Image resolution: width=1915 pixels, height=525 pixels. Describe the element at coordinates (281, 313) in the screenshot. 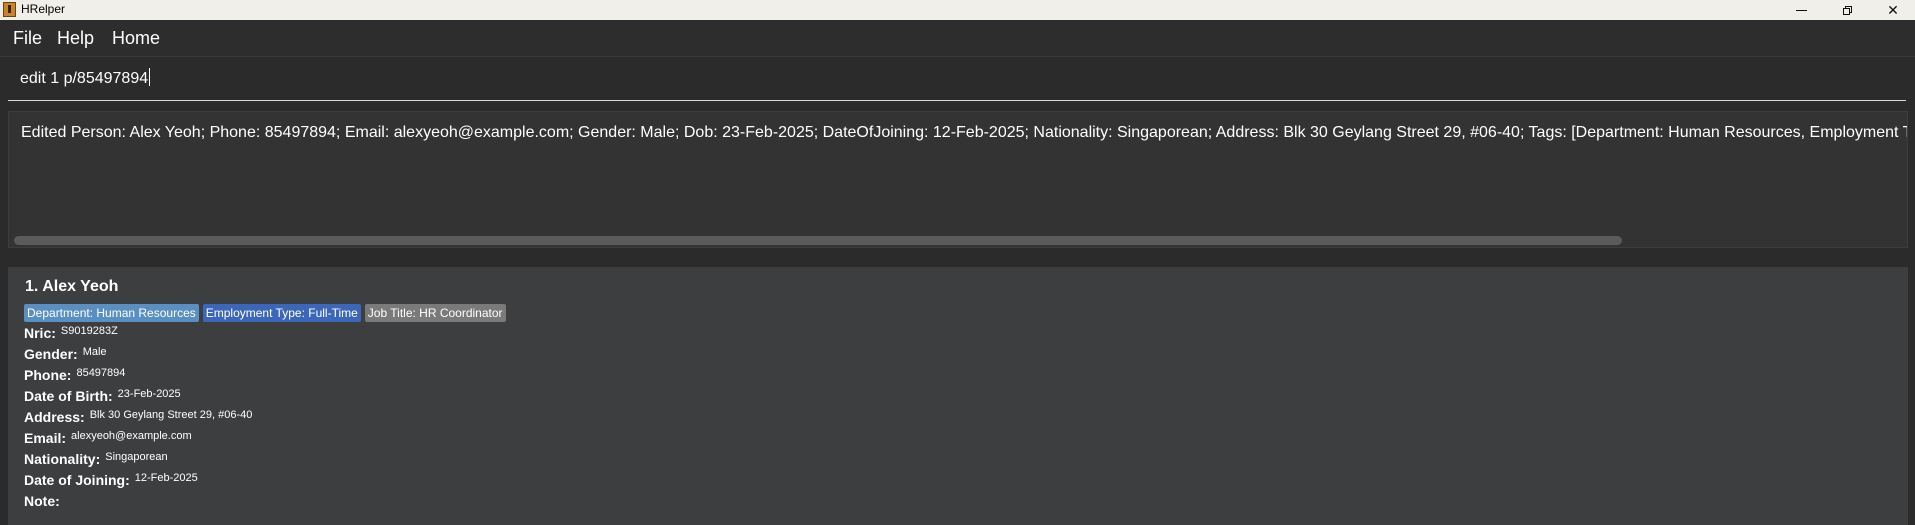

I see `tag-employment-type: Employment Type: Full-Time` at that location.